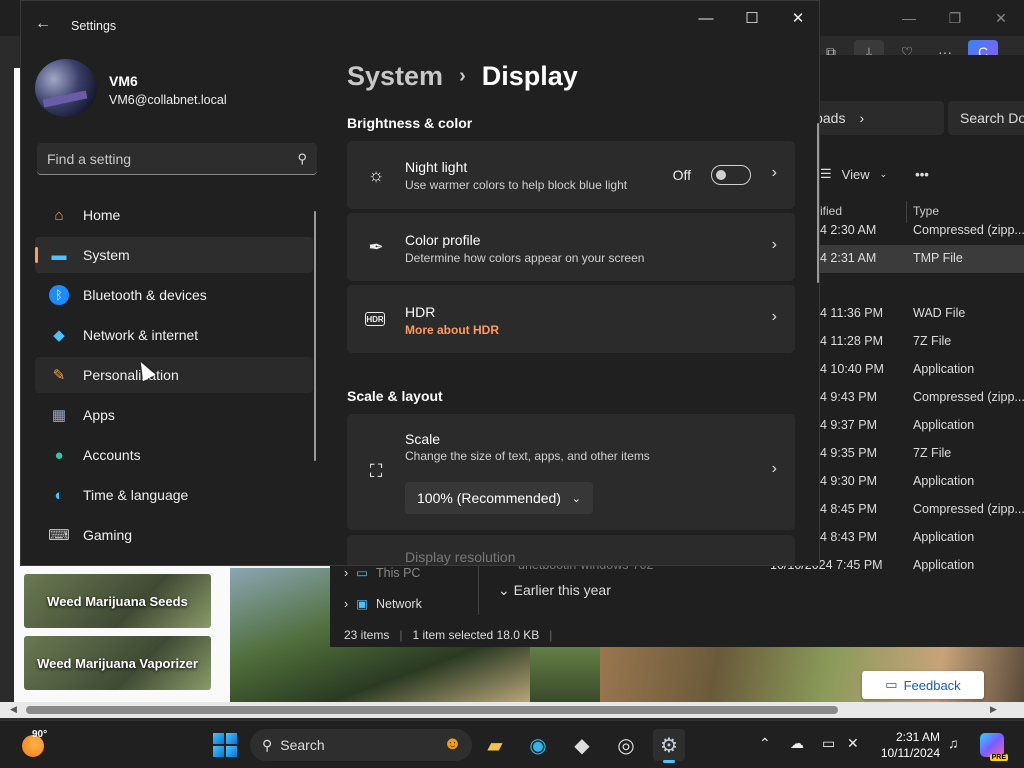 This screenshot has height=768, width=1024. I want to click on card-title: Night light, so click(436, 167).